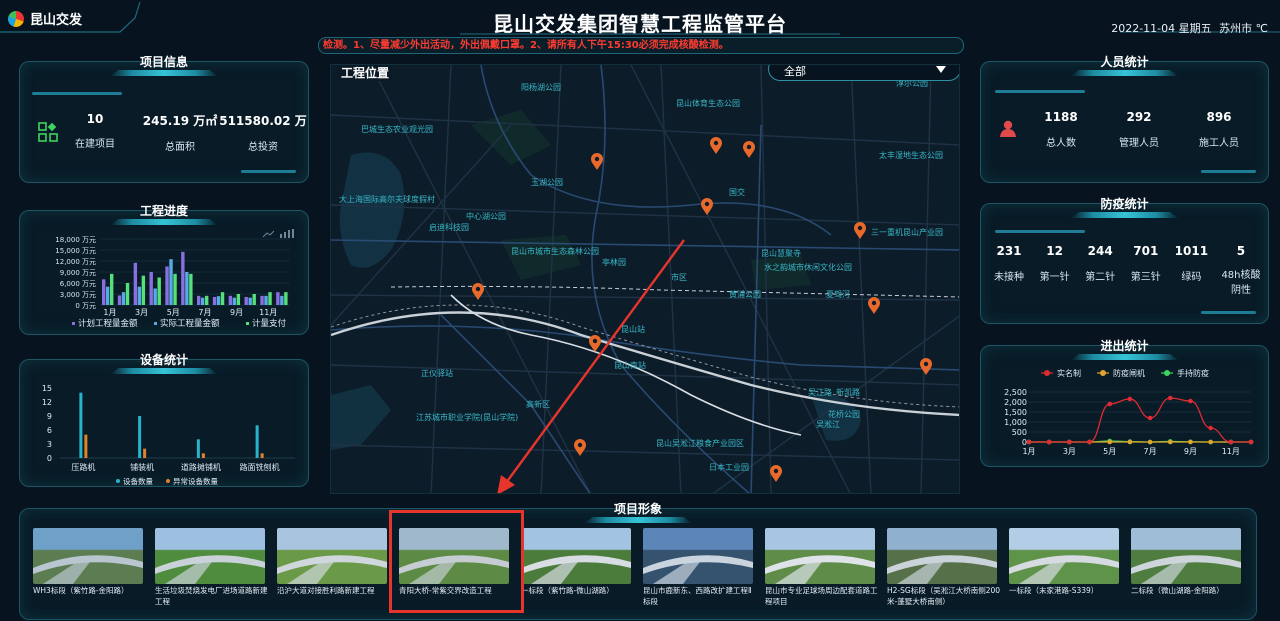 This screenshot has width=1280, height=621. I want to click on select-value: 全部, so click(795, 71).